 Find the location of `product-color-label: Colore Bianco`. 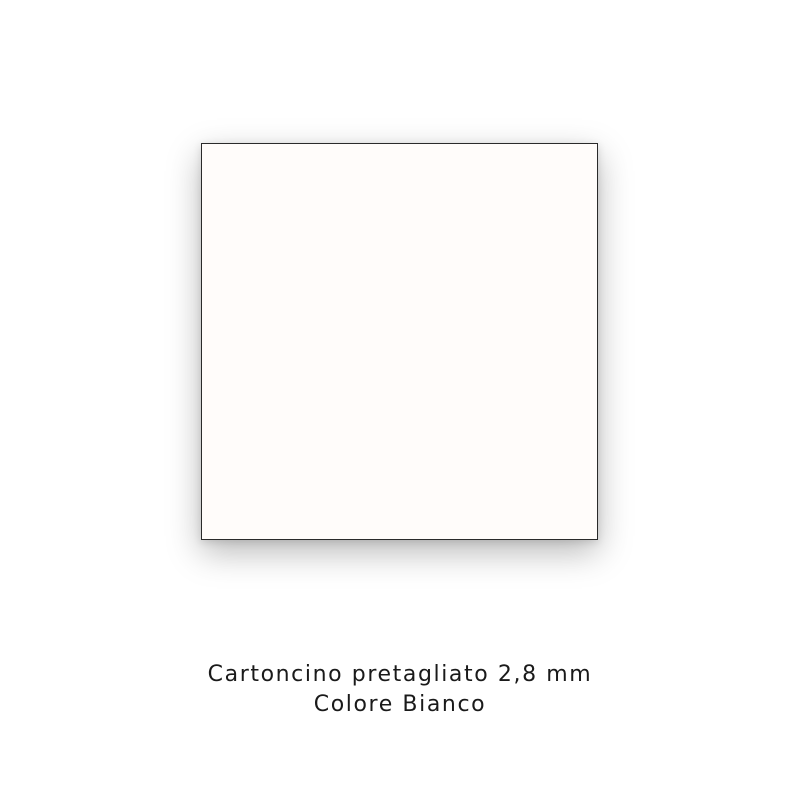

product-color-label: Colore Bianco is located at coordinates (400, 704).